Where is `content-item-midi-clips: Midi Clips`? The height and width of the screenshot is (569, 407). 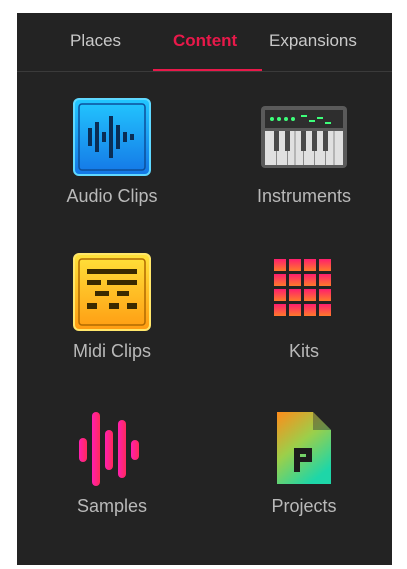 content-item-midi-clips: Midi Clips is located at coordinates (112, 323).